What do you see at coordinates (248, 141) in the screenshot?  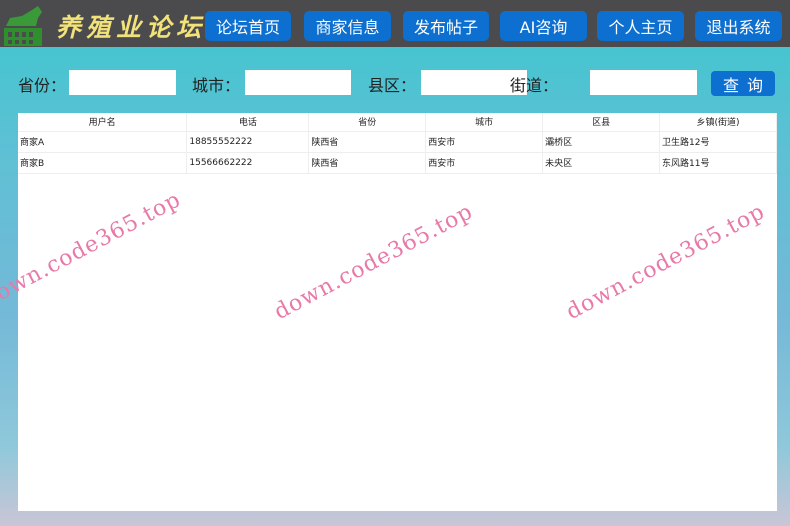 I see `cell-phone: 18855552222` at bounding box center [248, 141].